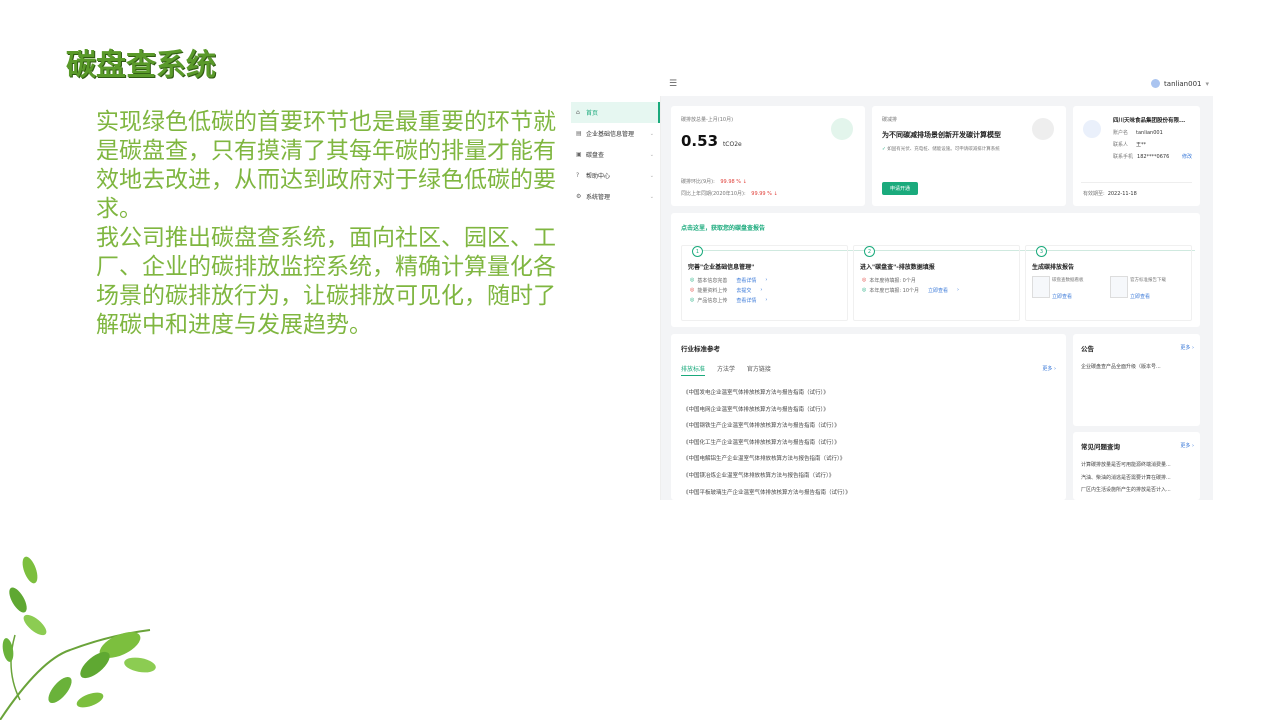  What do you see at coordinates (700, 141) in the screenshot?
I see `emission-value: 0.53` at bounding box center [700, 141].